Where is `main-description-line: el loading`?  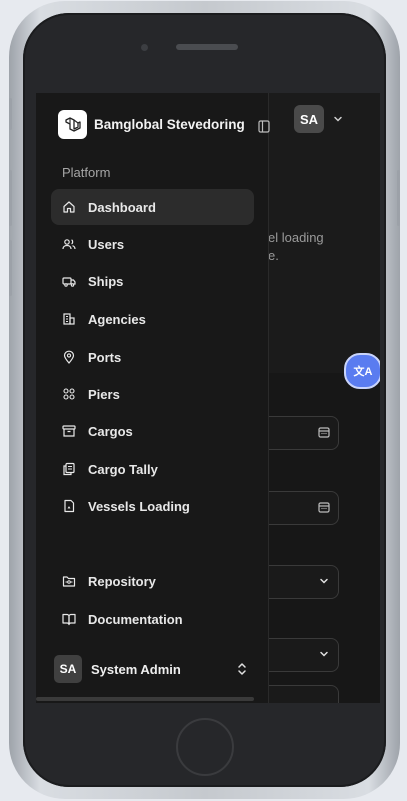 main-description-line: el loading is located at coordinates (296, 237).